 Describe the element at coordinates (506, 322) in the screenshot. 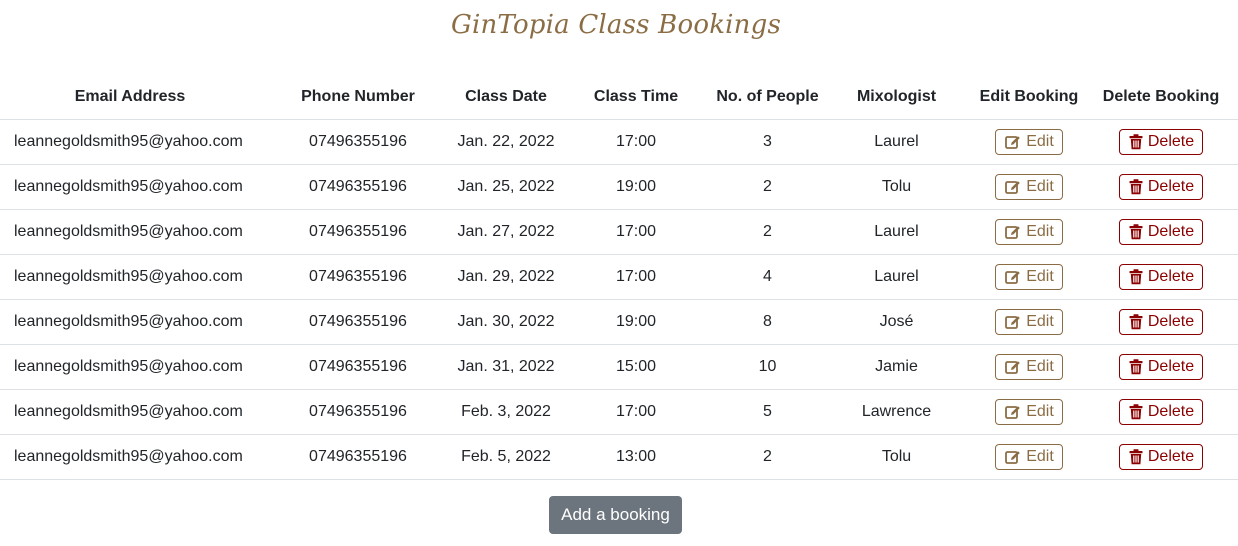

I see `cell-class-date: Jan. 30, 2022` at that location.